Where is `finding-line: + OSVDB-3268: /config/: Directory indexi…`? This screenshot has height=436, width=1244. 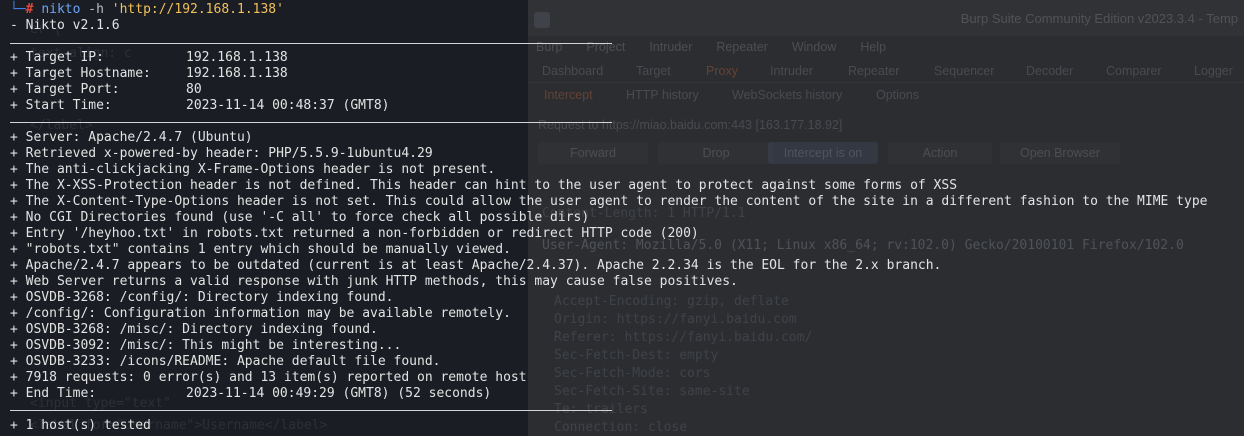 finding-line: + OSVDB-3268: /config/: Directory indexi… is located at coordinates (202, 297).